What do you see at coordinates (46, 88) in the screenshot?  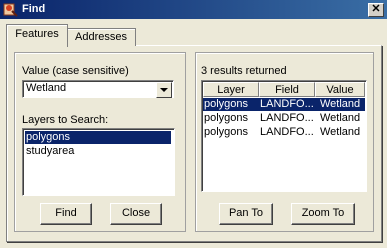 I see `value-field: Wetland` at bounding box center [46, 88].